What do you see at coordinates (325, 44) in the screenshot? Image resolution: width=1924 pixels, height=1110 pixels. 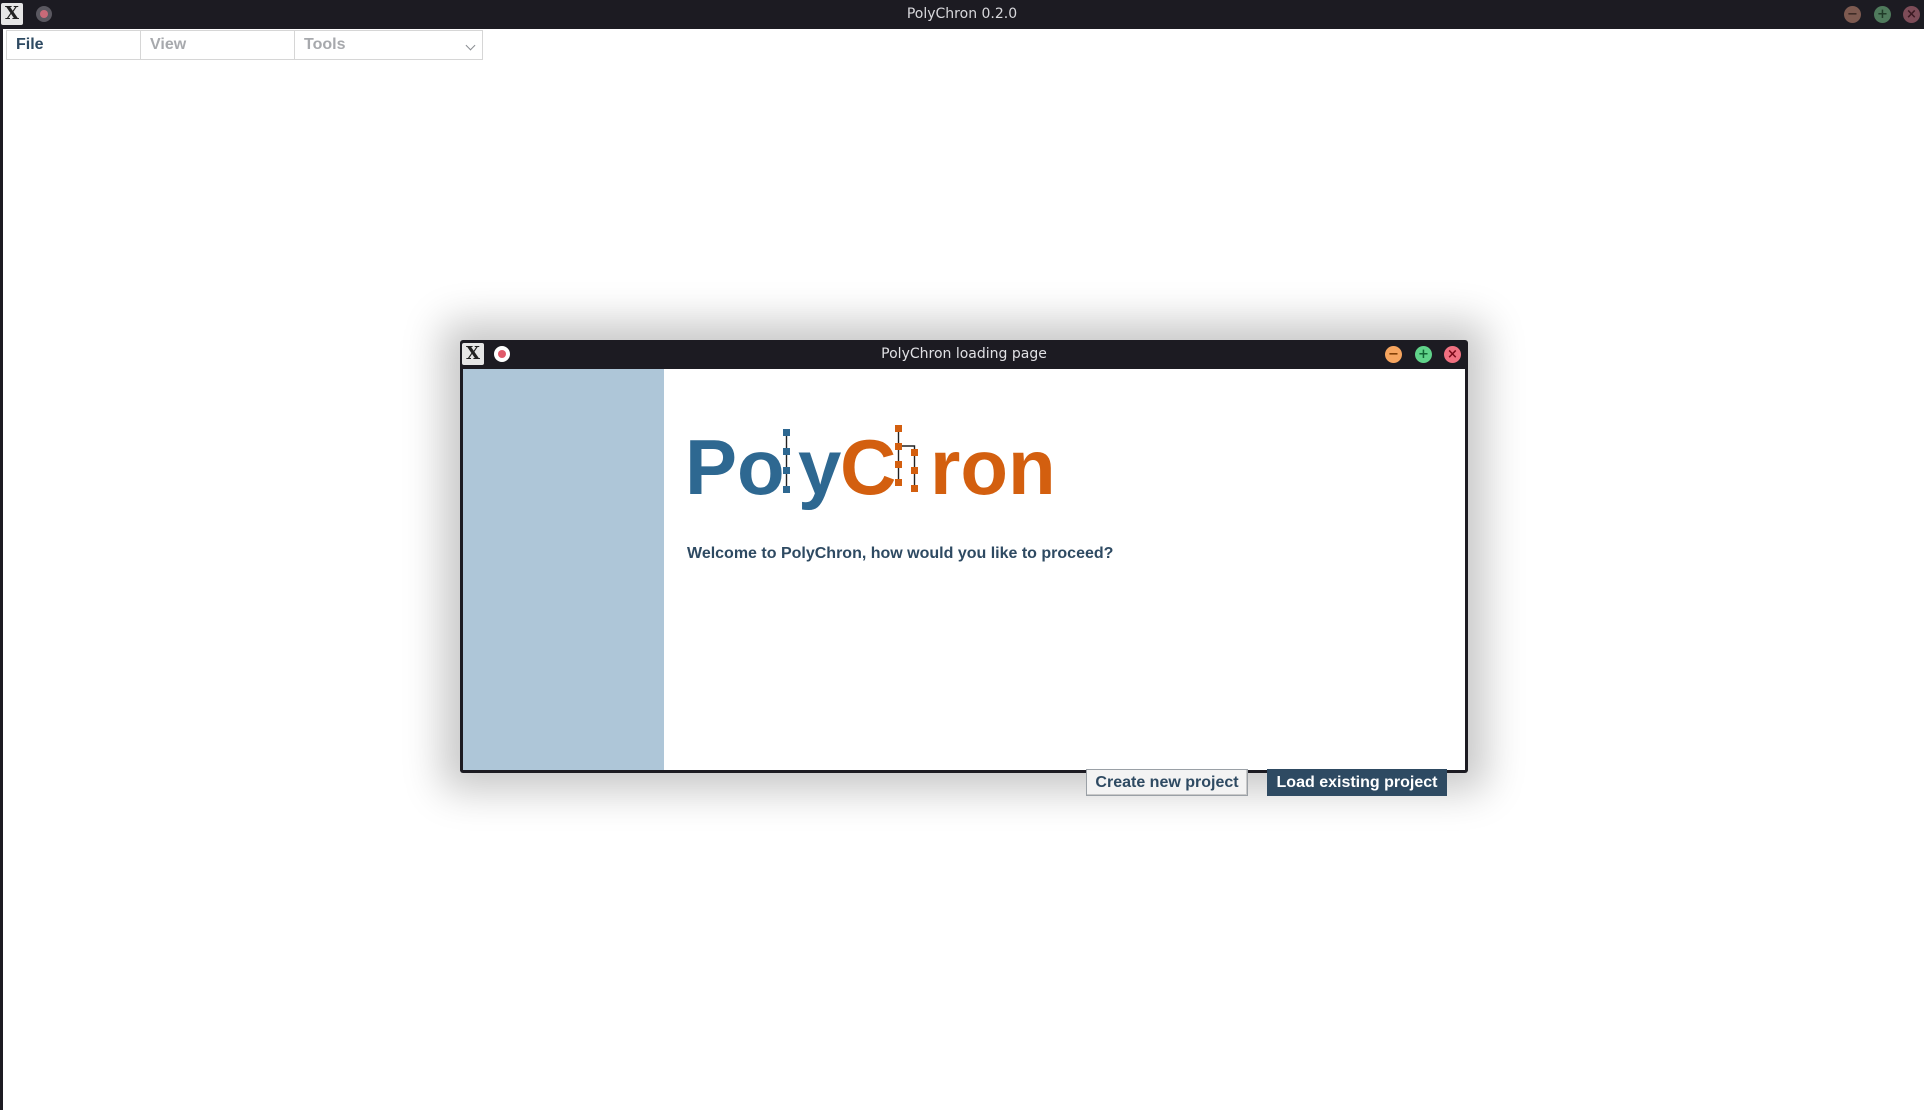 I see `menu-tools-label: Tools` at bounding box center [325, 44].